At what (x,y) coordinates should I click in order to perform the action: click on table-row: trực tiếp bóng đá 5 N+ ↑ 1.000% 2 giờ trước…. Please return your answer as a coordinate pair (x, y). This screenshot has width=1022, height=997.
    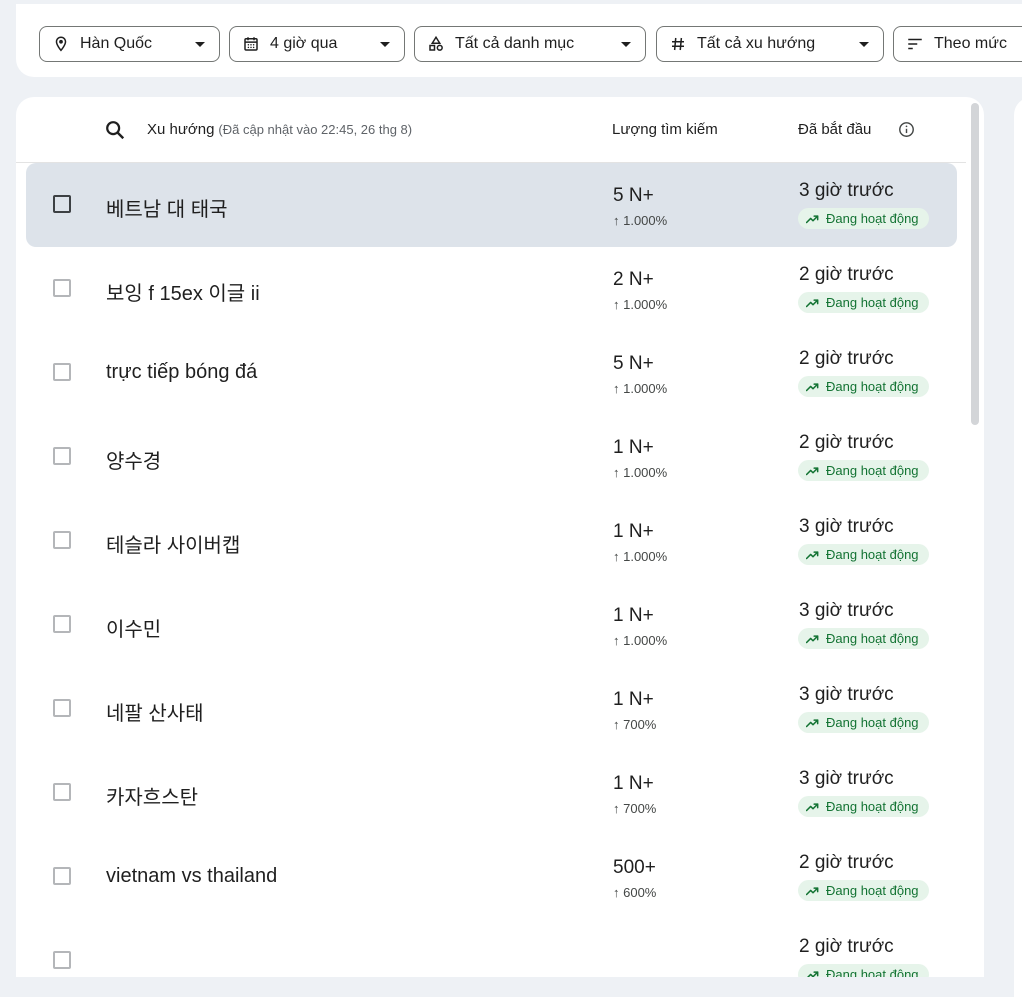
    Looking at the image, I should click on (491, 373).